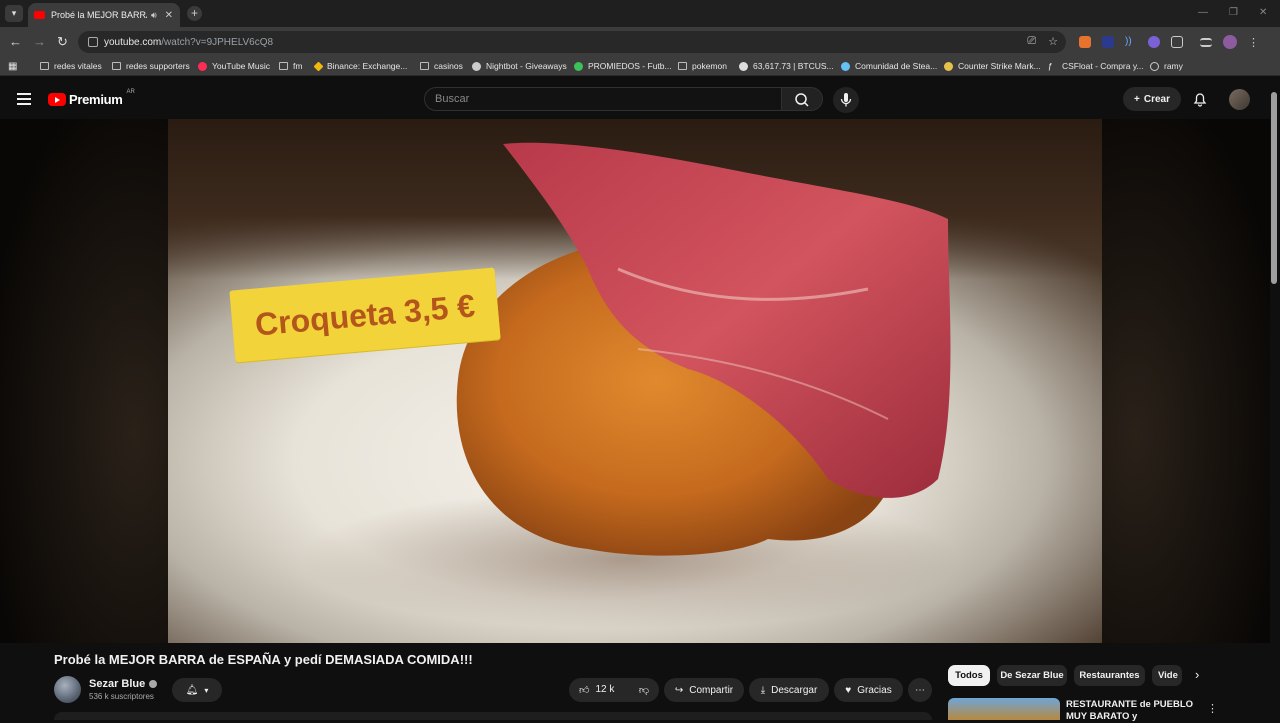 The width and height of the screenshot is (1280, 723). I want to click on profile-avatar, so click(1230, 42).